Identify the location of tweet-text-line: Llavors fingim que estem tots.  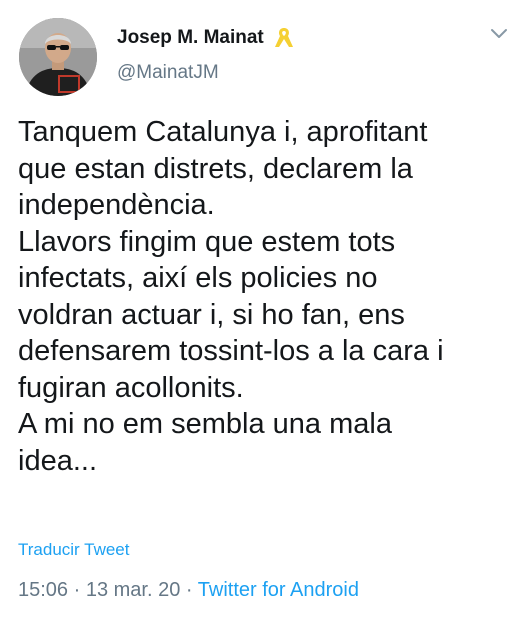
(207, 241).